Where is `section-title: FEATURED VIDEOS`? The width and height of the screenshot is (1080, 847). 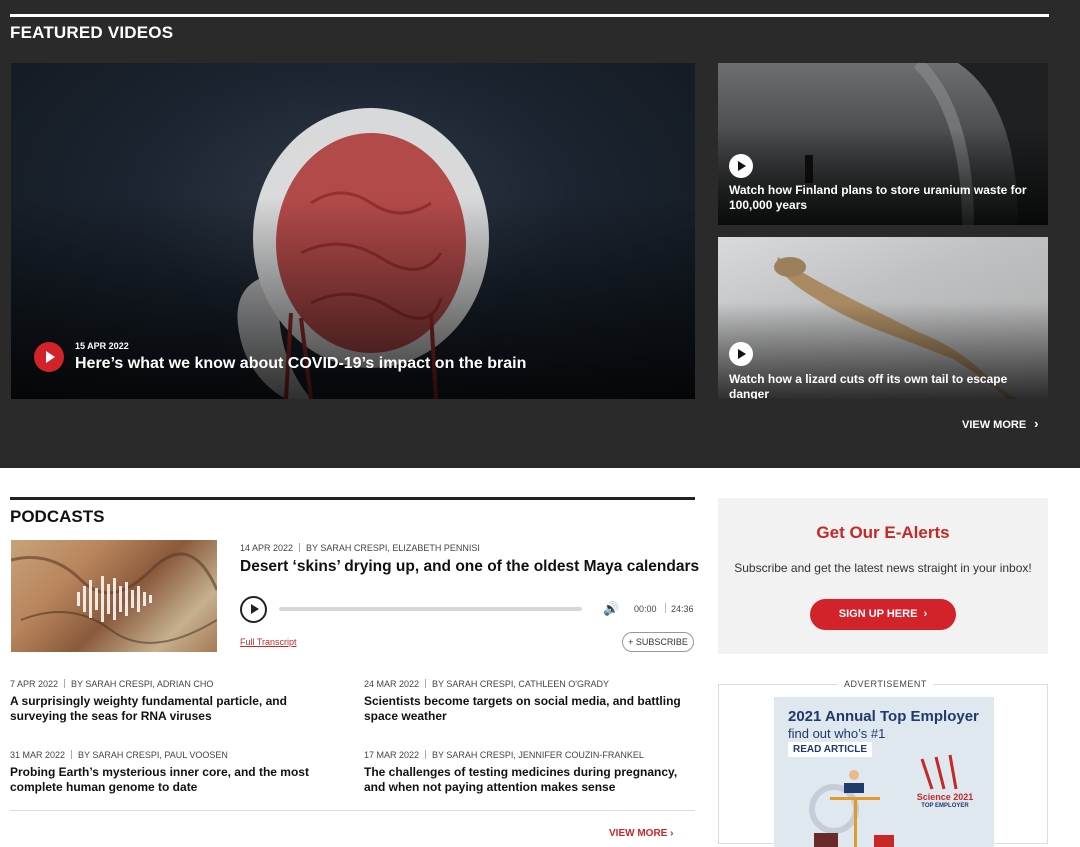 section-title: FEATURED VIDEOS is located at coordinates (92, 32).